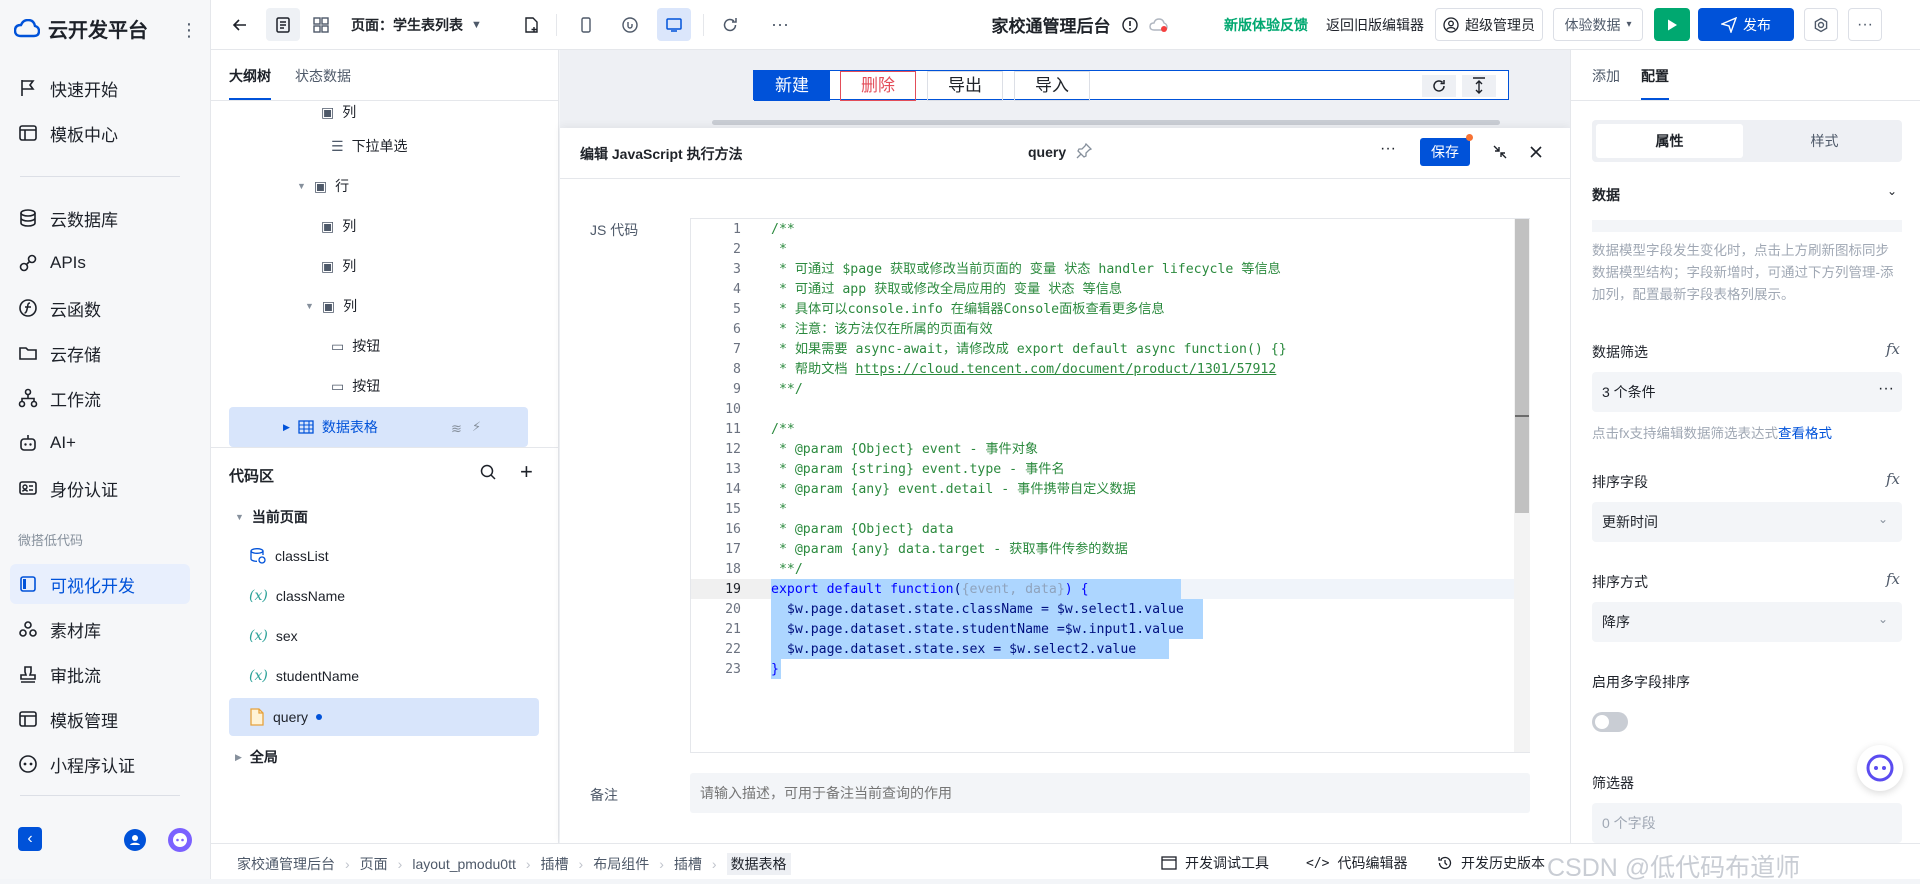 The height and width of the screenshot is (884, 1920). What do you see at coordinates (1522, 366) in the screenshot?
I see `editor-scrollbar-thumb` at bounding box center [1522, 366].